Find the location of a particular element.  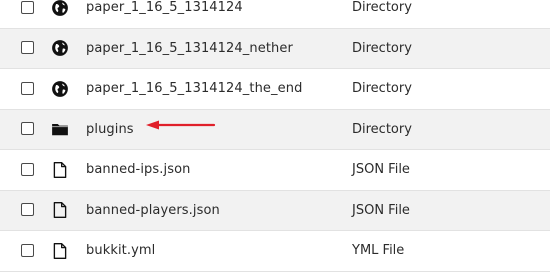

folder-icon is located at coordinates (60, 129).